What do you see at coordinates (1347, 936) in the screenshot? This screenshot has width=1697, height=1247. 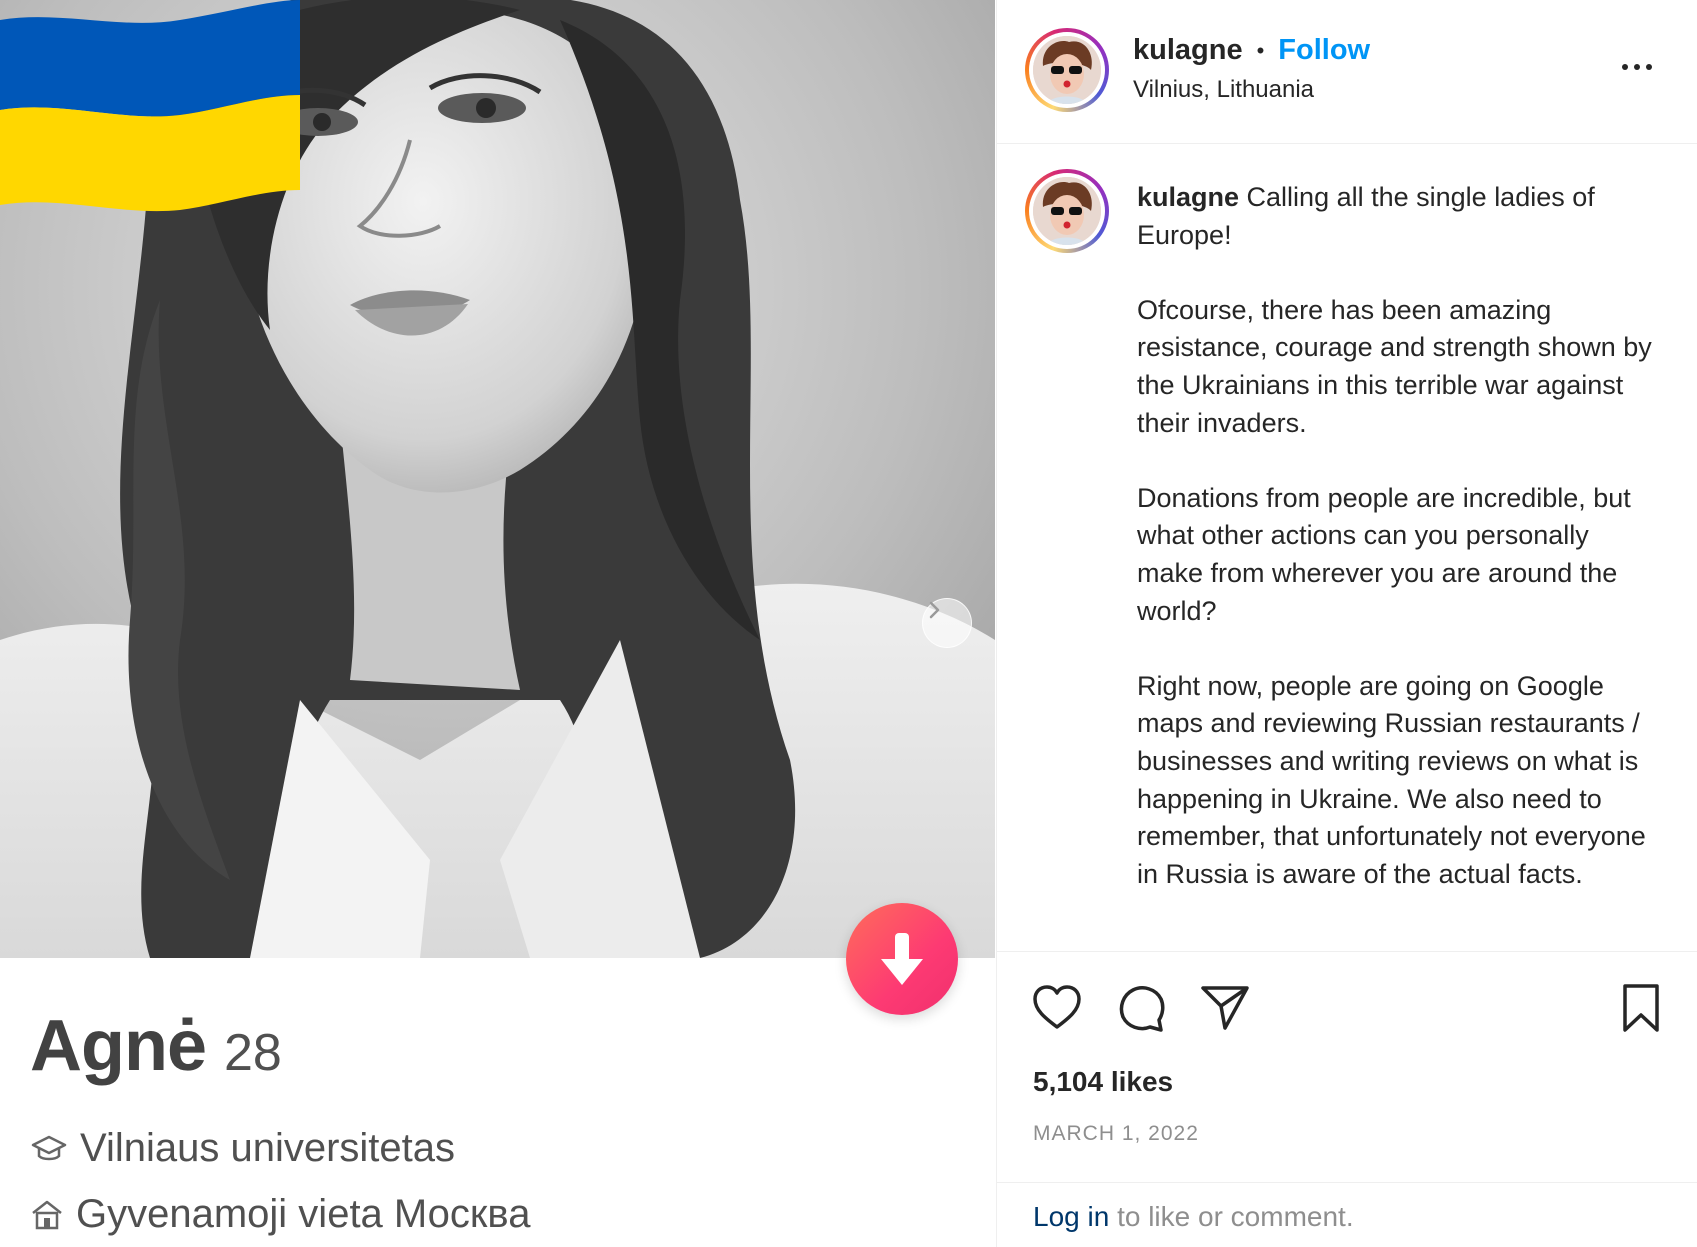 I see `caption-fade` at bounding box center [1347, 936].